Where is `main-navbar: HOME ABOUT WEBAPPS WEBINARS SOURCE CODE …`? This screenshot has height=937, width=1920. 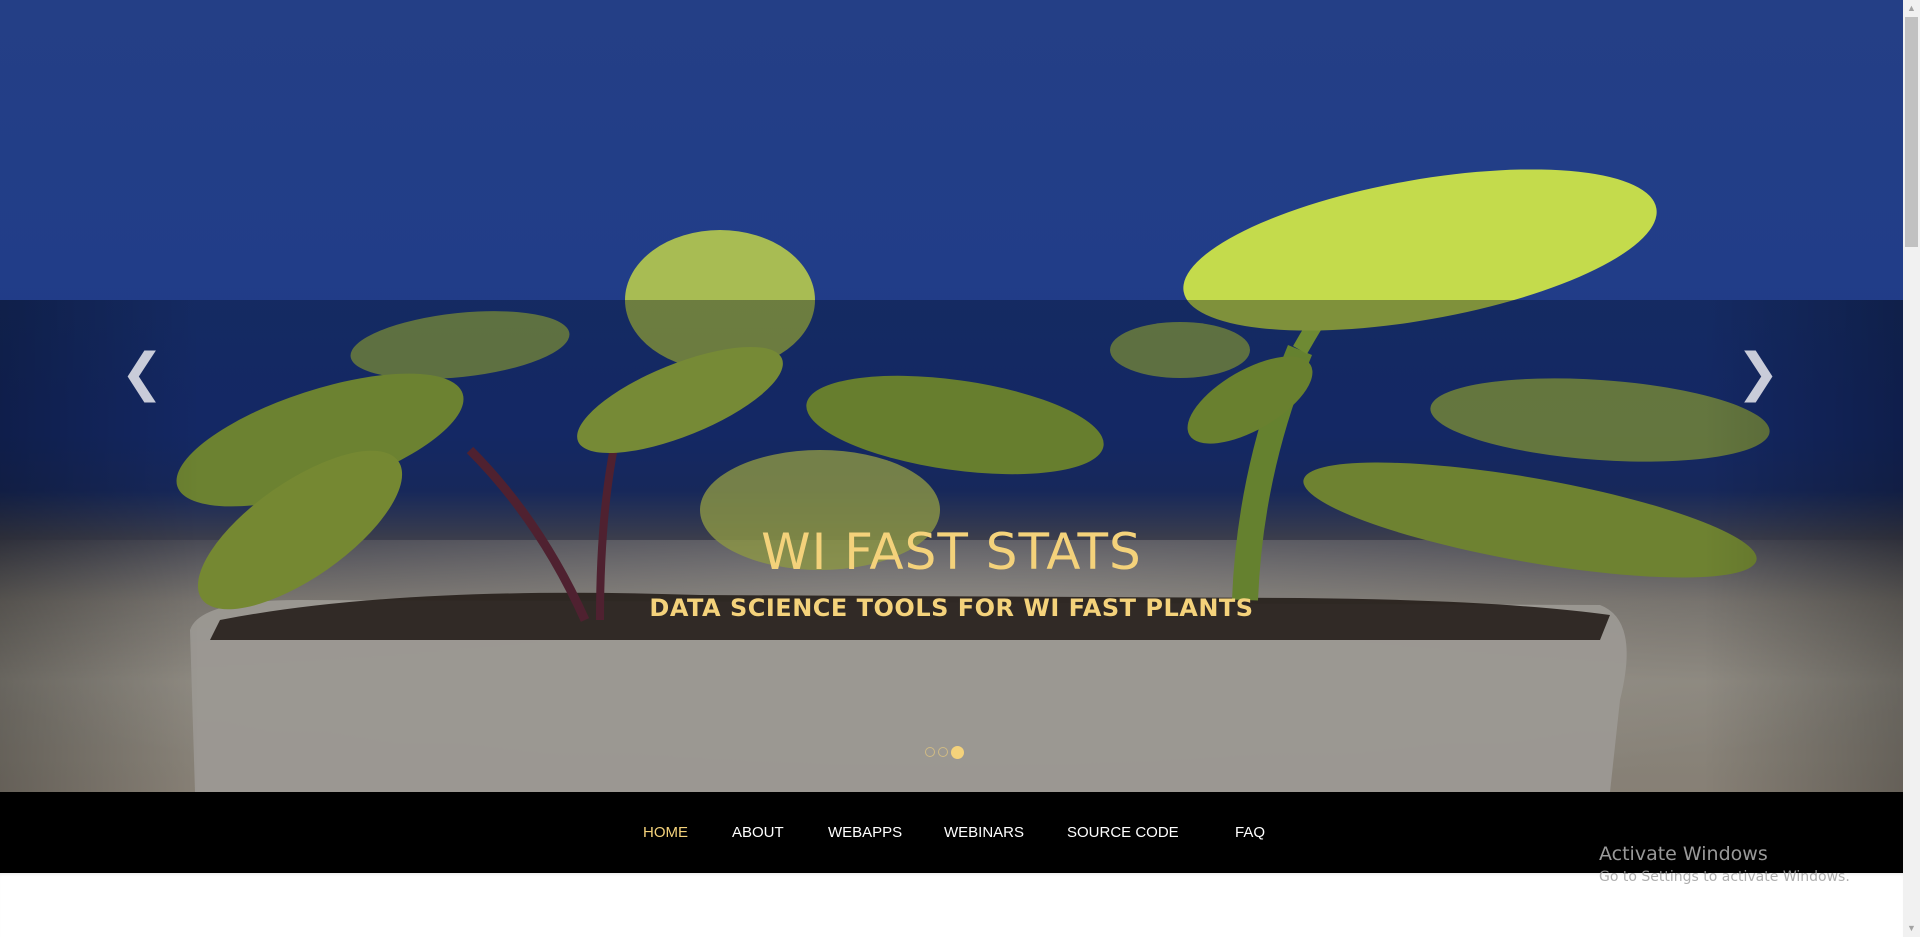
main-navbar: HOME ABOUT WEBAPPS WEBINARS SOURCE CODE … is located at coordinates (951, 832).